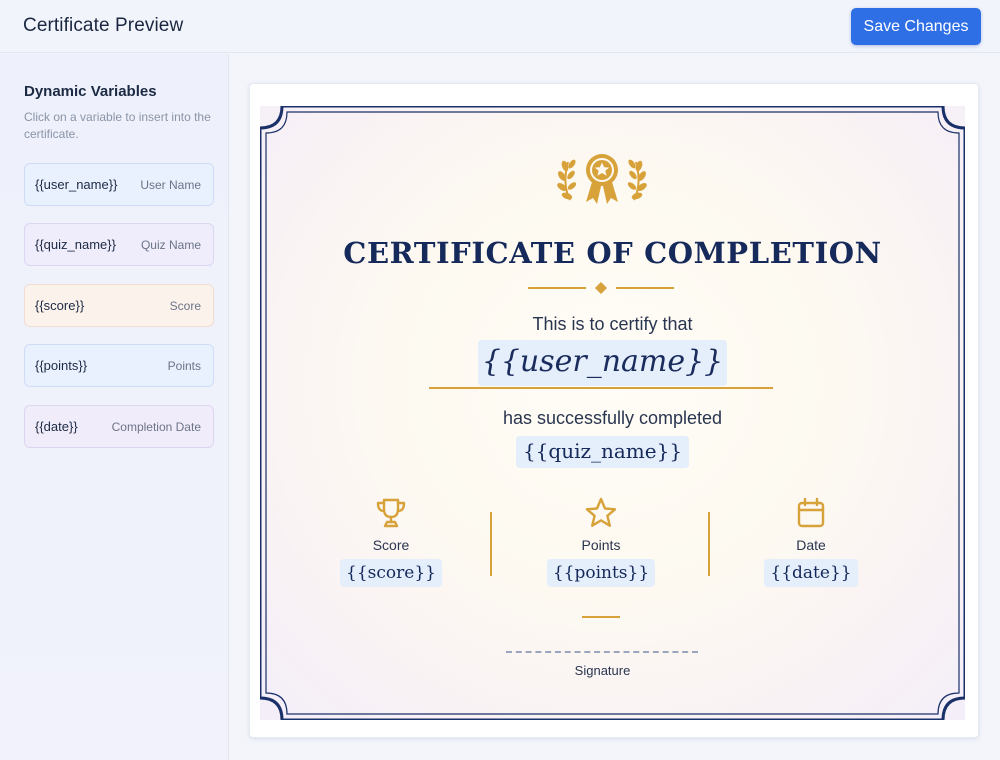 Image resolution: width=1000 pixels, height=760 pixels. Describe the element at coordinates (391, 545) in the screenshot. I see `stat-label: Score` at that location.